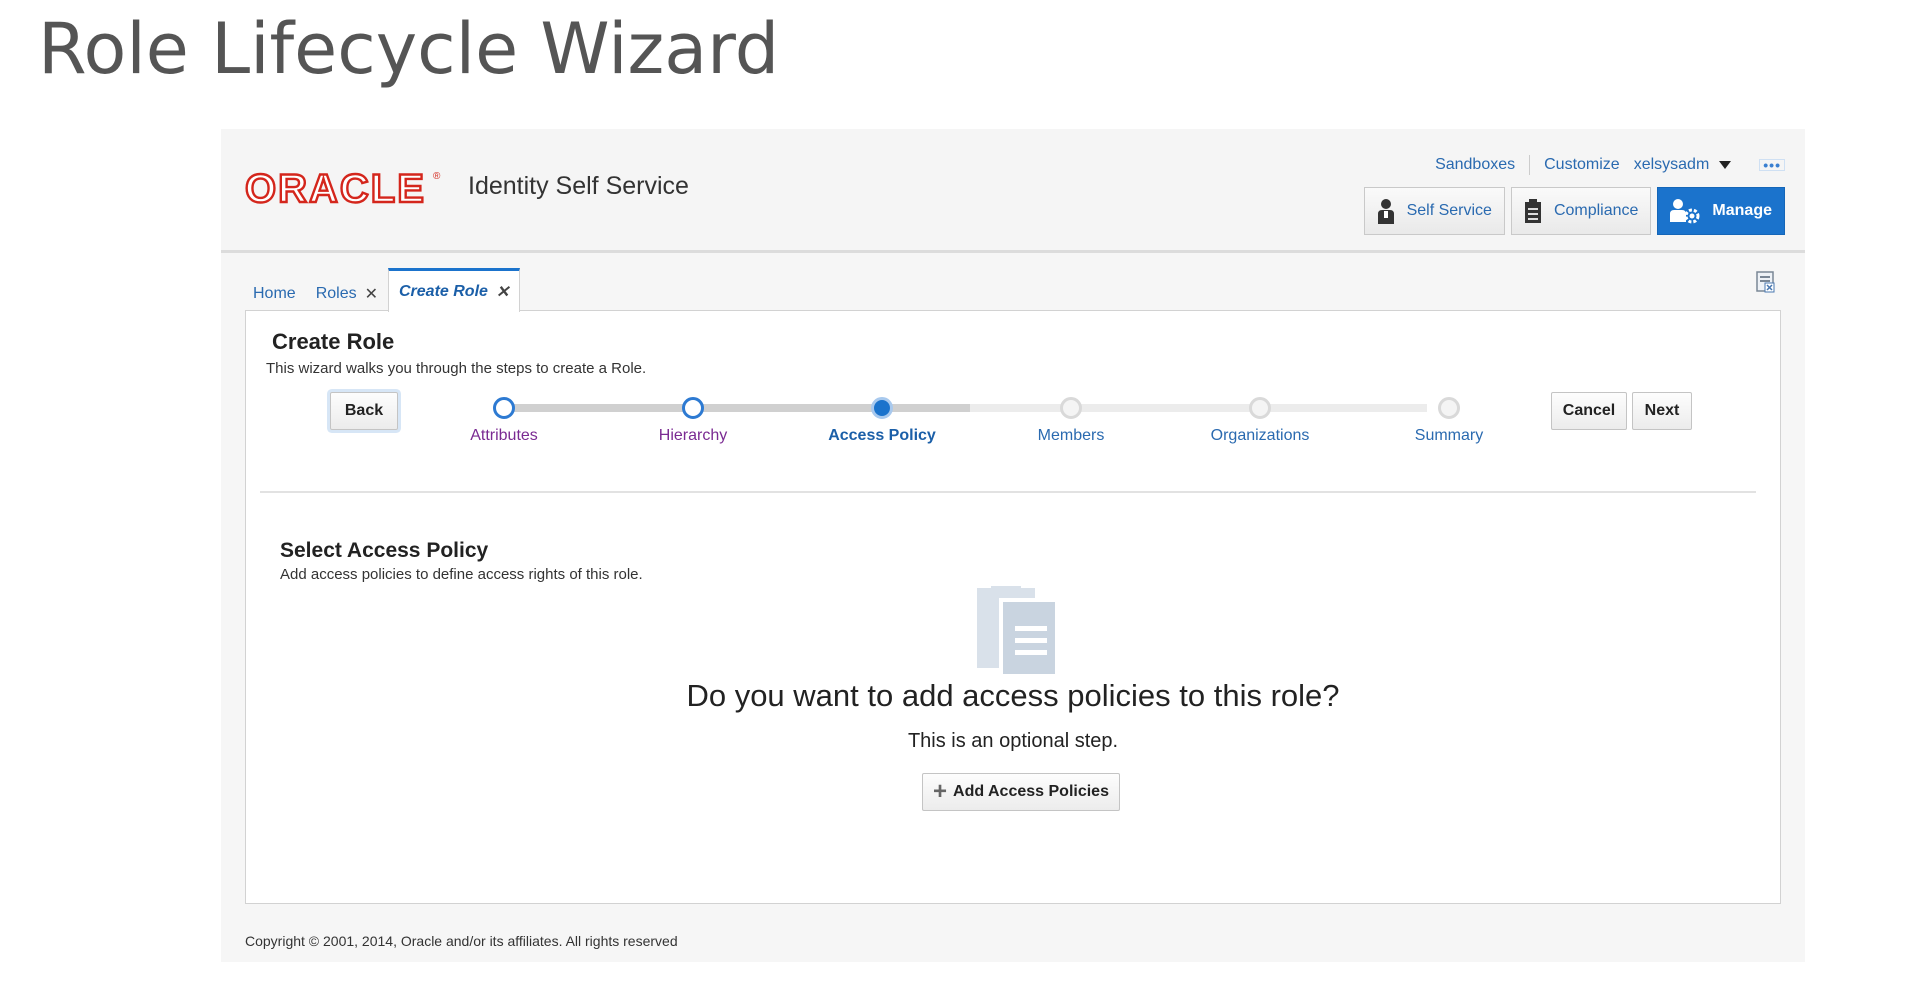 This screenshot has height=1004, width=1920. I want to click on oracle-logo: ORACLE, so click(335, 189).